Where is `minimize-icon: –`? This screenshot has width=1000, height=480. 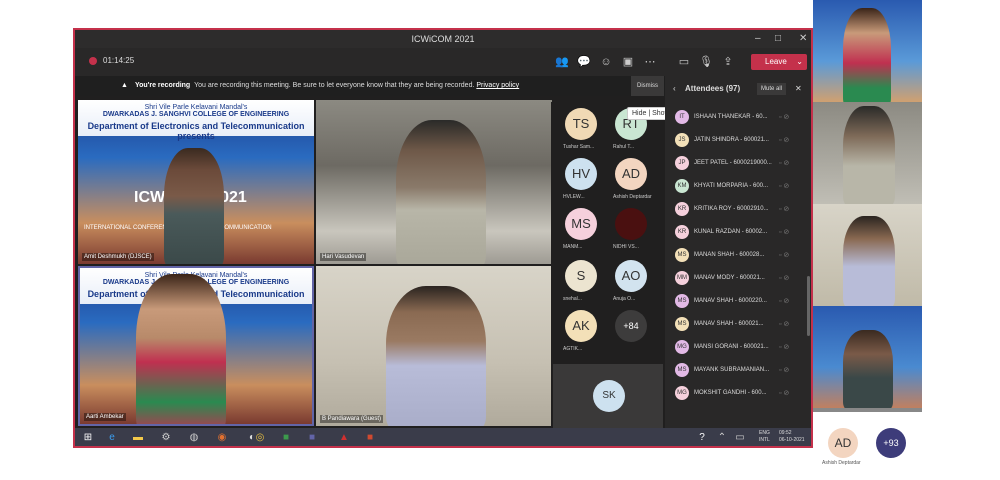
minimize-icon: – is located at coordinates (758, 39).